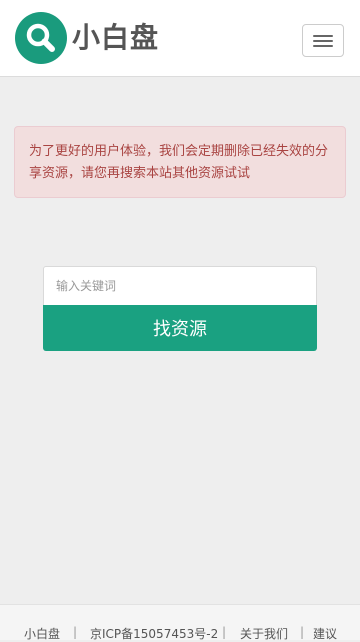 This screenshot has height=642, width=360. Describe the element at coordinates (42, 633) in the screenshot. I see `footer-link-home: 小白盘` at that location.